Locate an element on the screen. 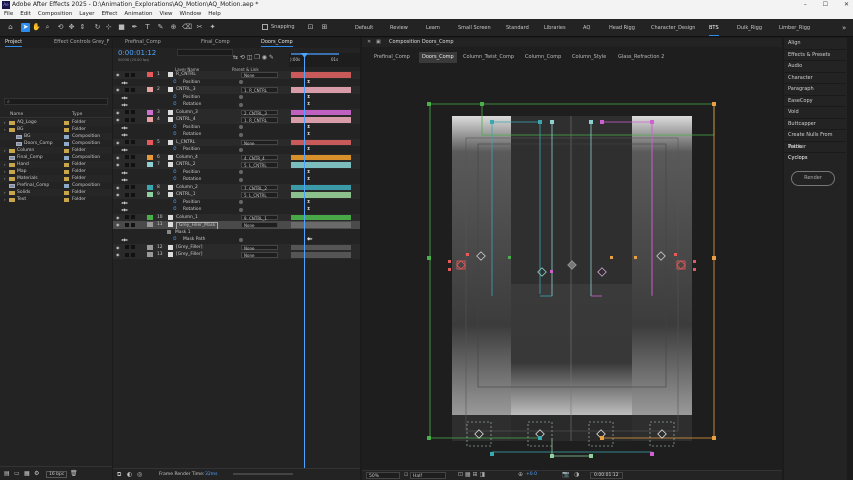 The image size is (853, 480). mask-row: Mask 1 is located at coordinates (236, 232).